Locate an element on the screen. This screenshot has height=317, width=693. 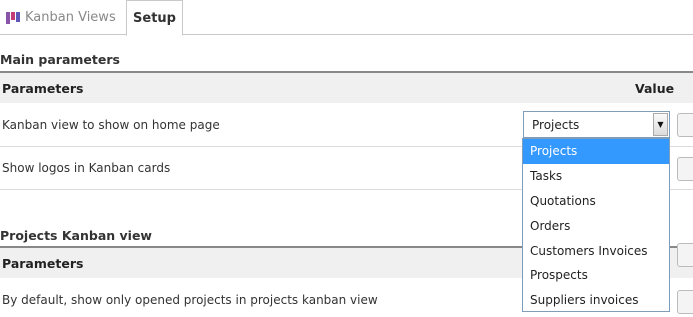
dropdown-option-prospects: Prospects is located at coordinates (596, 275).